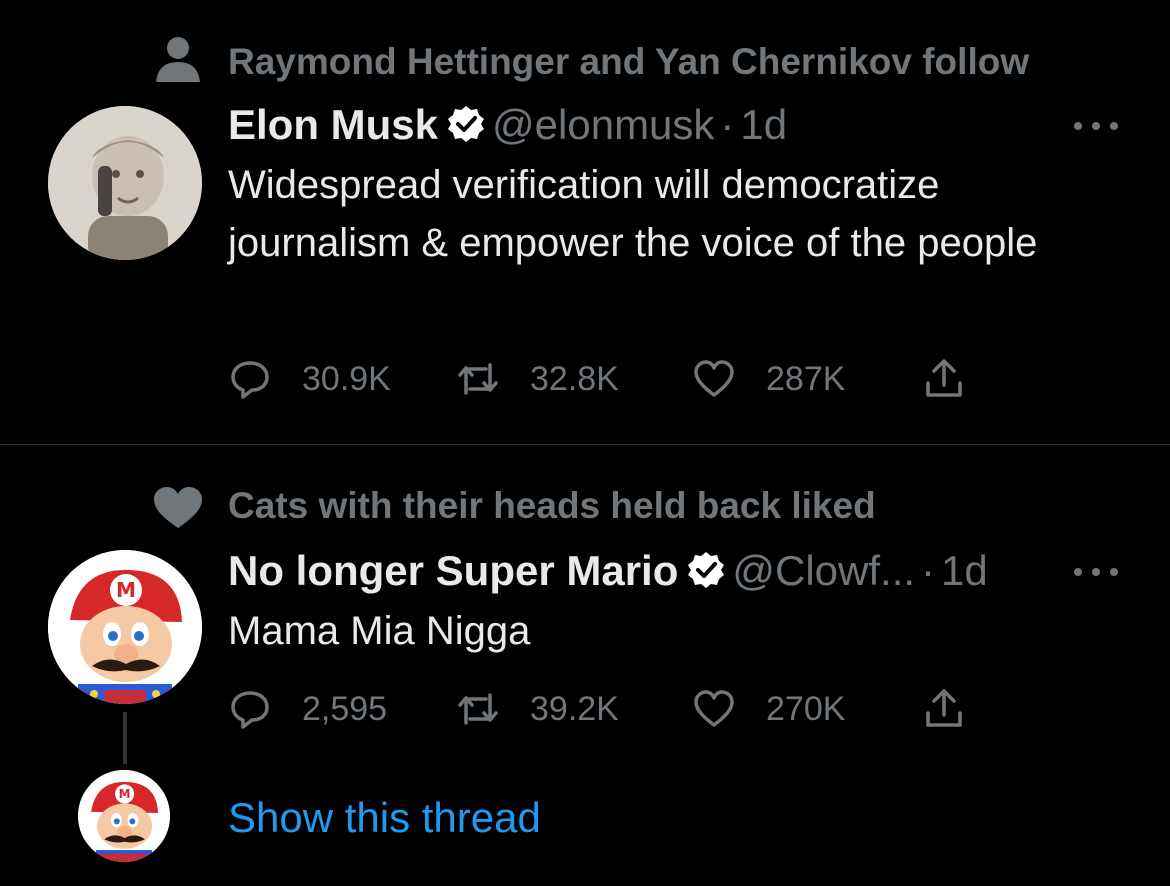 The image size is (1170, 886). I want to click on thread-connector-line, so click(125, 738).